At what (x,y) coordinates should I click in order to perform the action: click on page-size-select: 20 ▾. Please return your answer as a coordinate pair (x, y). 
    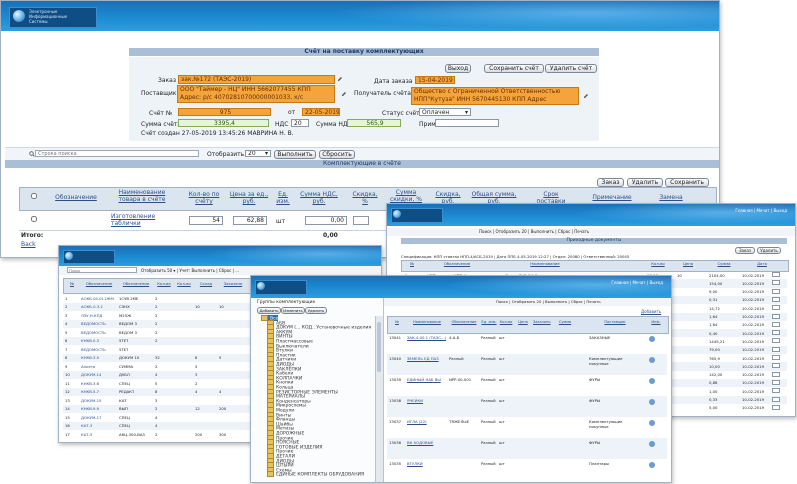
    Looking at the image, I should click on (258, 153).